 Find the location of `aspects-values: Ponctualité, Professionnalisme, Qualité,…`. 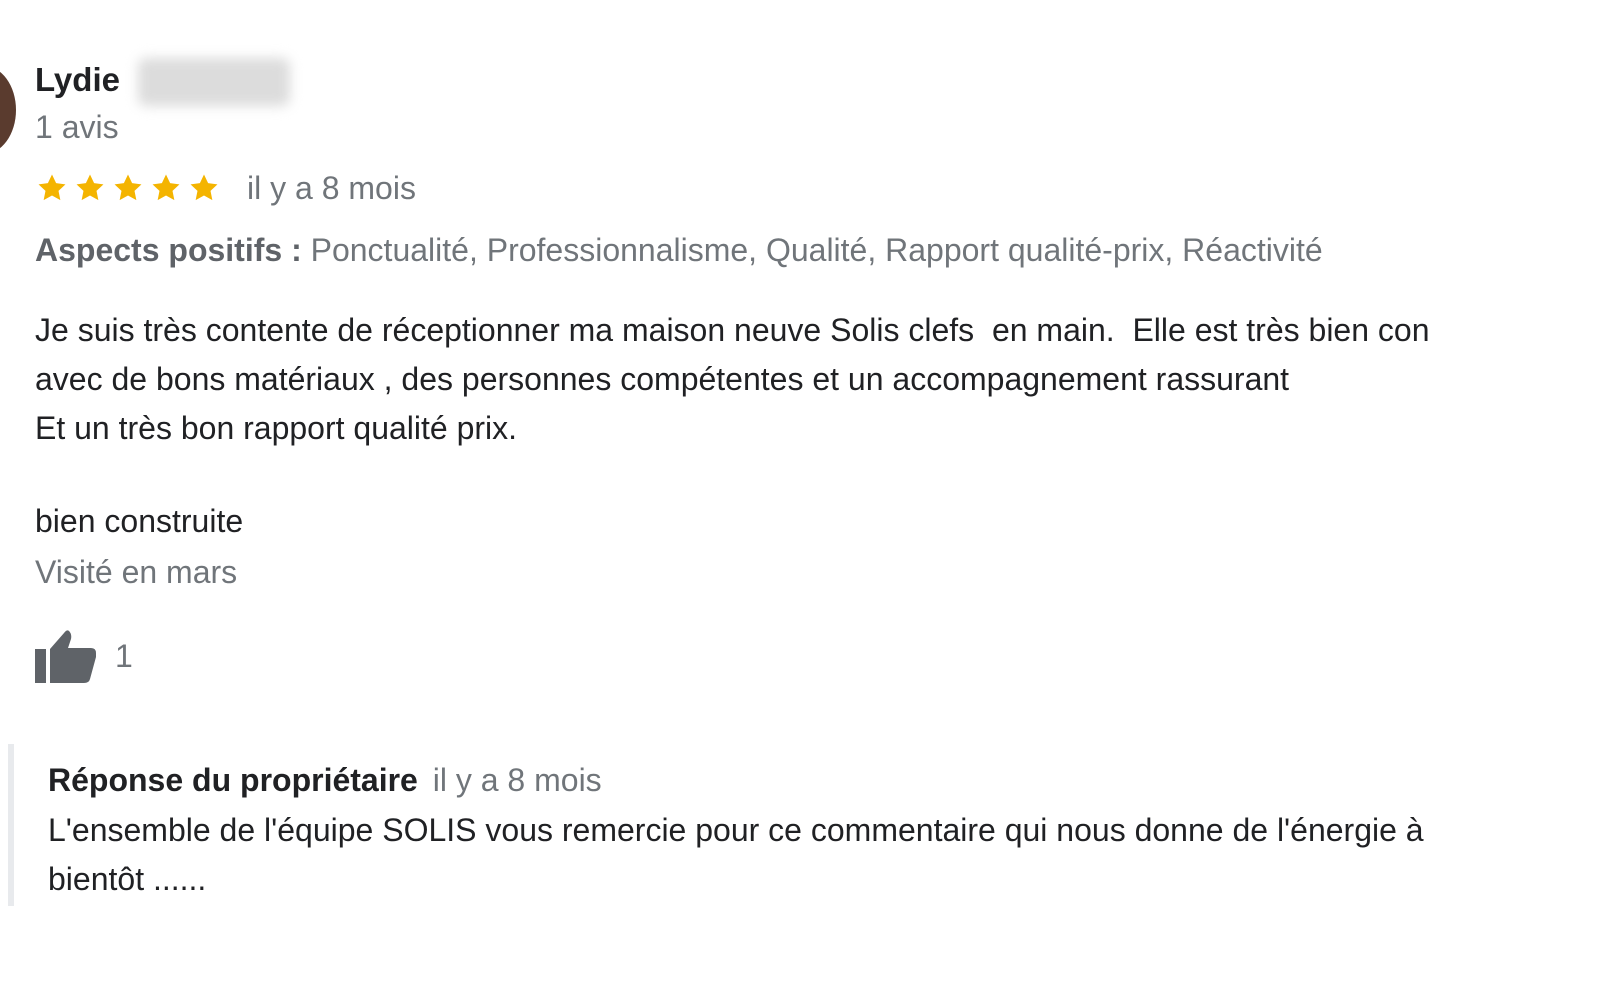

aspects-values: Ponctualité, Professionnalisme, Qualité,… is located at coordinates (816, 250).